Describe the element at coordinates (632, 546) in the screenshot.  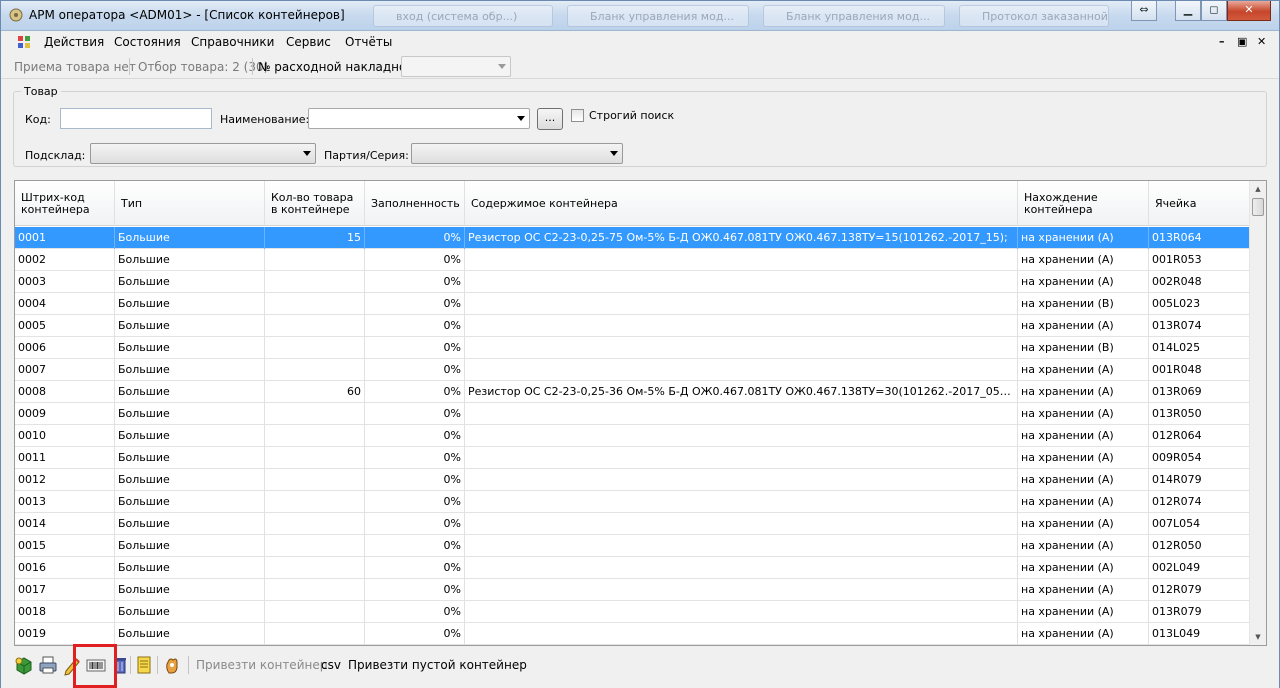
I see `table-row: 0015 Большие 0% на хранении (А) 012R050` at that location.